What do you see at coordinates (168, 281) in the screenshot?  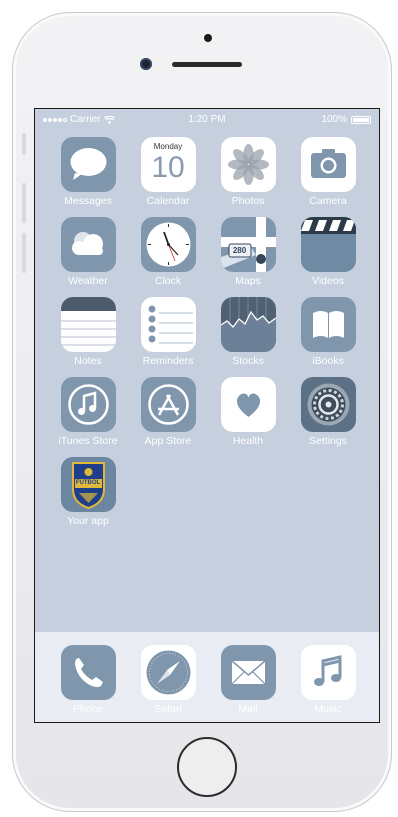 I see `app-label: Clock` at bounding box center [168, 281].